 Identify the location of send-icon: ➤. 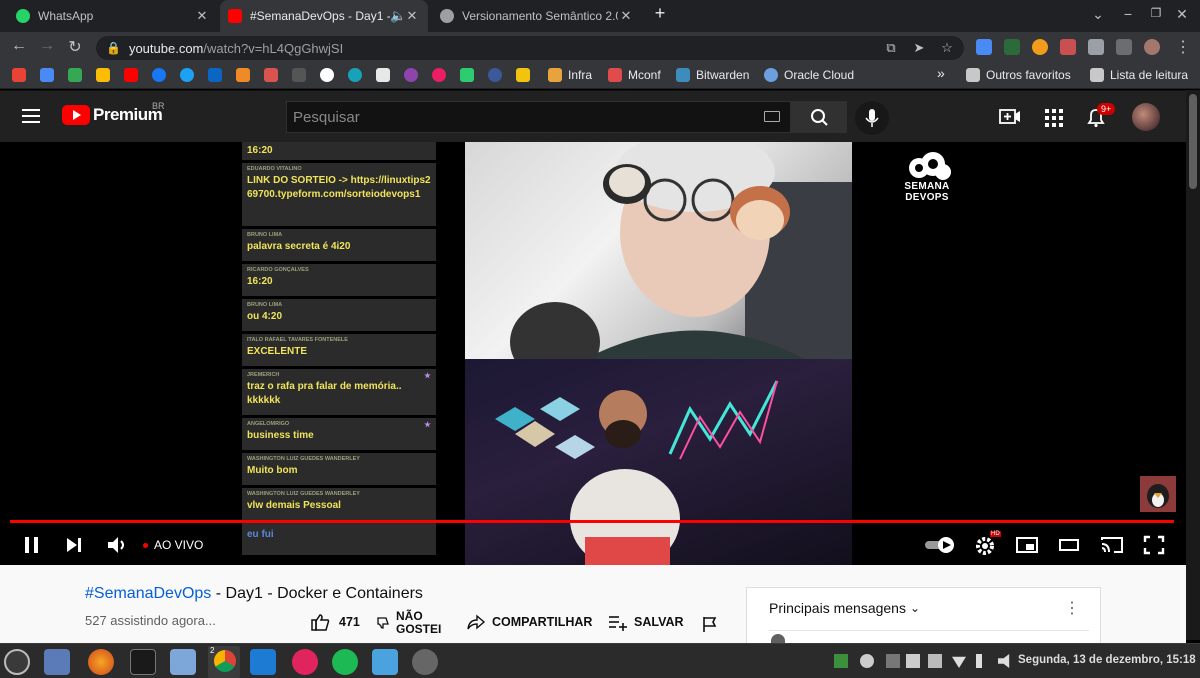
(919, 48).